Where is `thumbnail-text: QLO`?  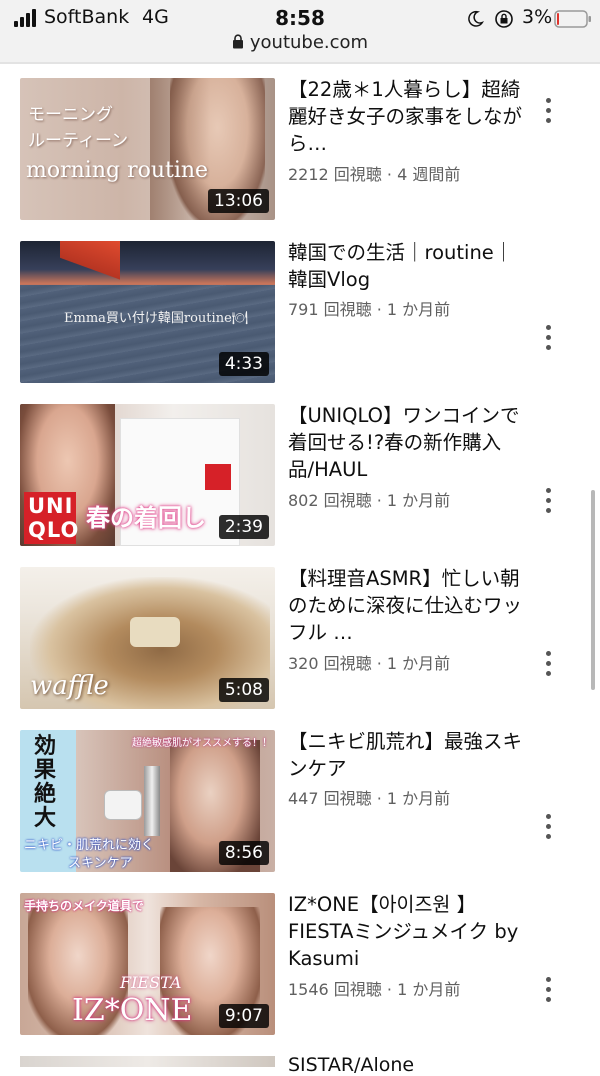
thumbnail-text: QLO is located at coordinates (54, 530).